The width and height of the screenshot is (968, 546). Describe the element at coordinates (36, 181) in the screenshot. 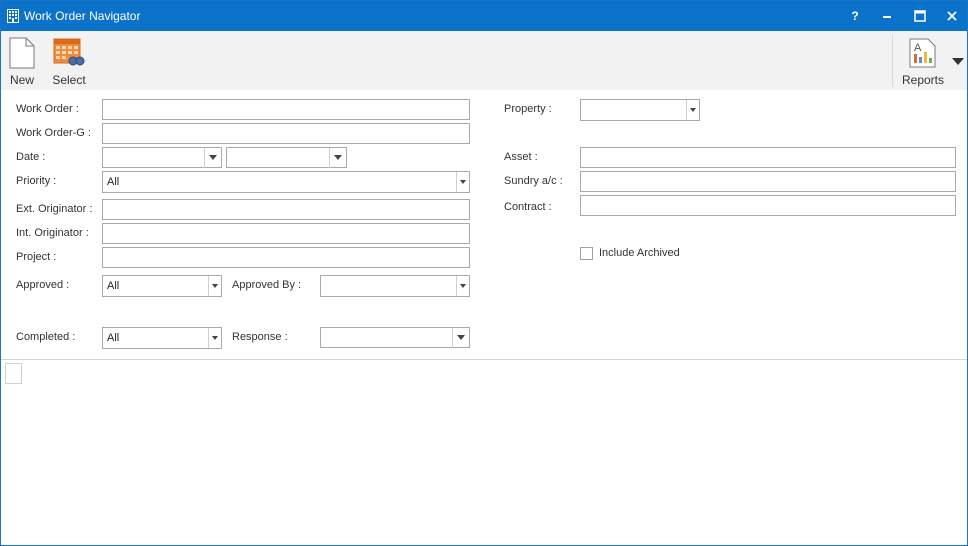

I see `priority-label: Priority :` at that location.